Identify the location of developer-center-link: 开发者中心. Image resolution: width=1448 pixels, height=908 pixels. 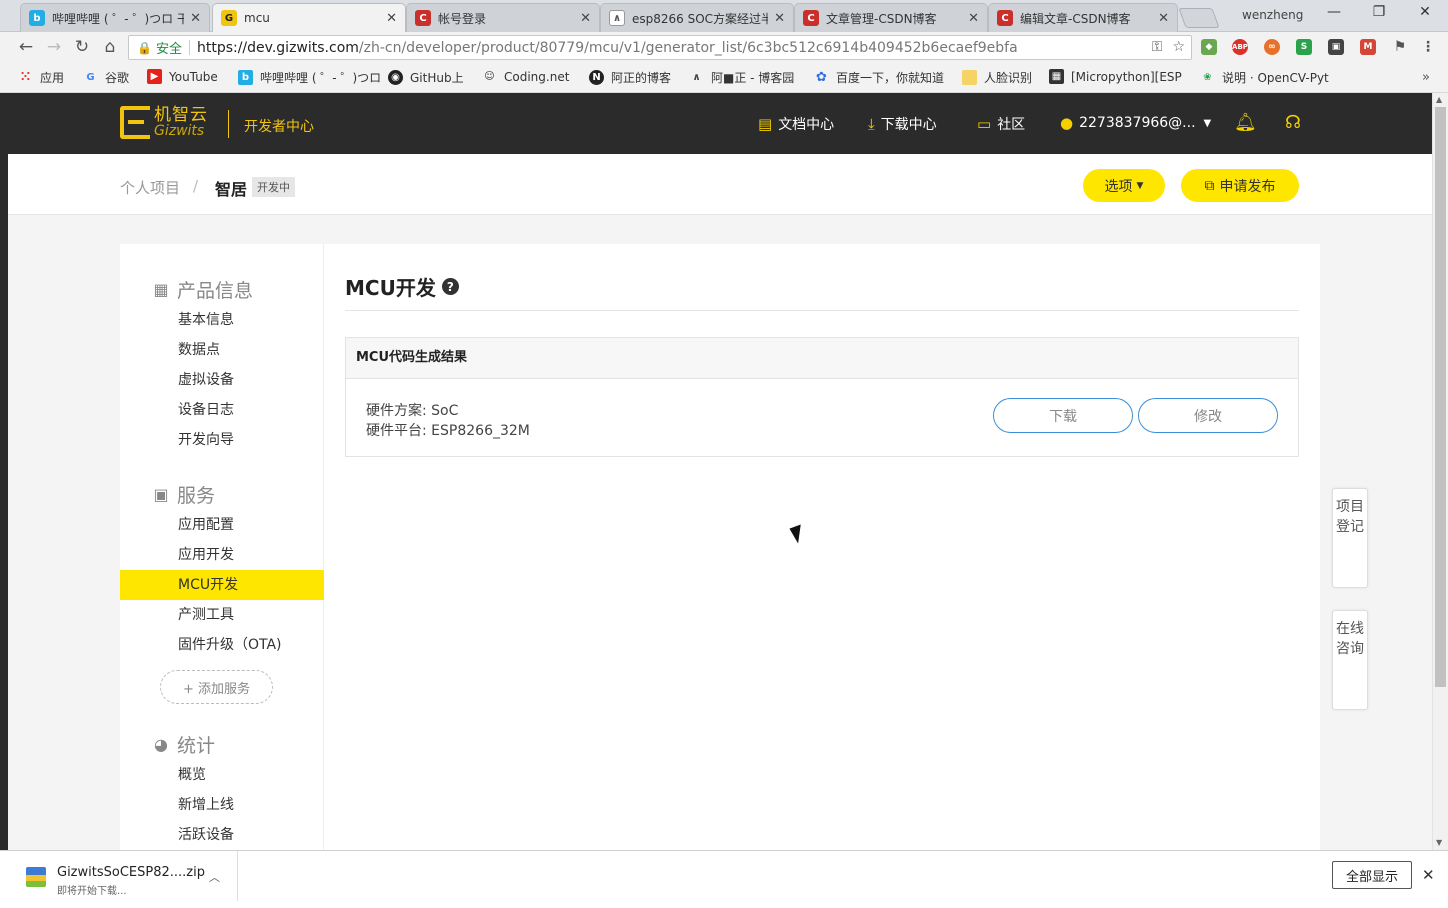
(279, 126).